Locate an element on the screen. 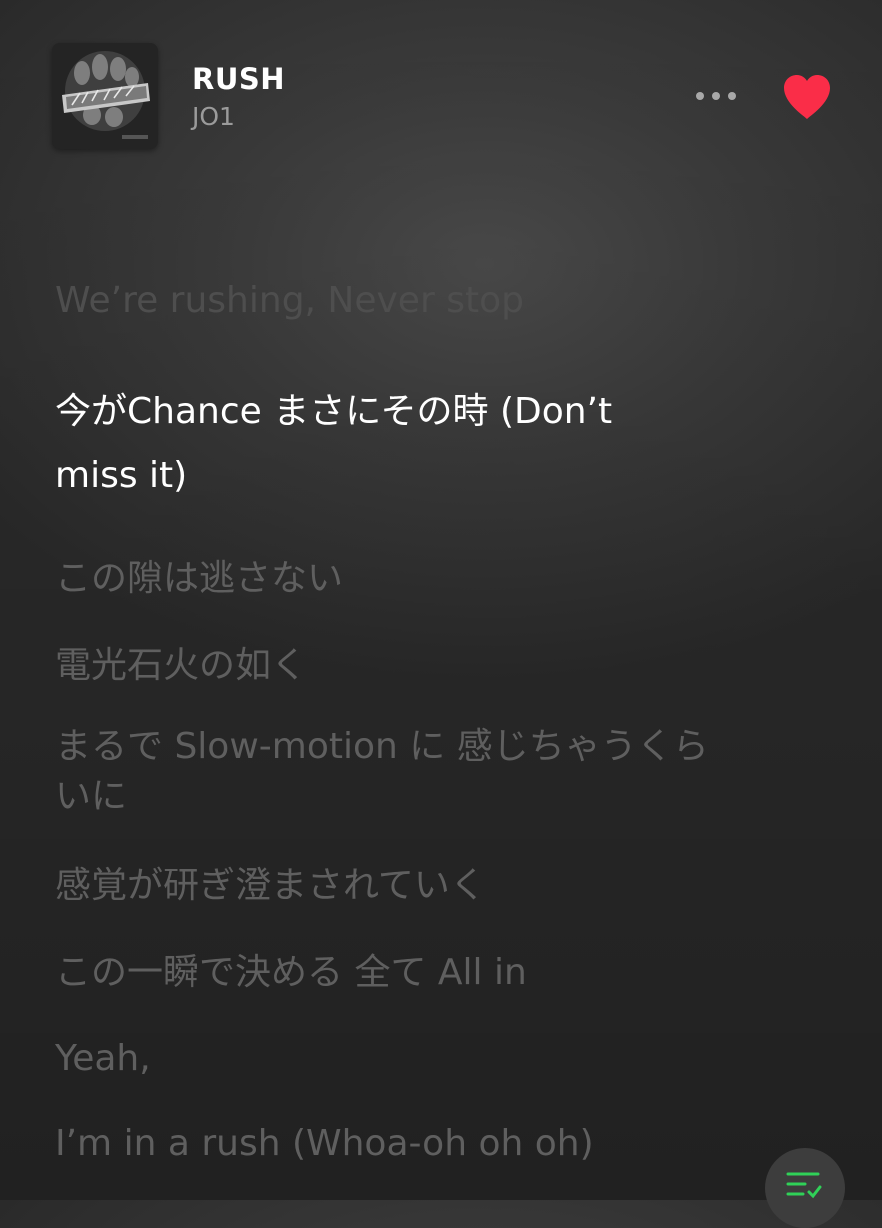 The width and height of the screenshot is (882, 1228). lyric-line: I’m in a rush (Whoa-oh oh oh) is located at coordinates (395, 1144).